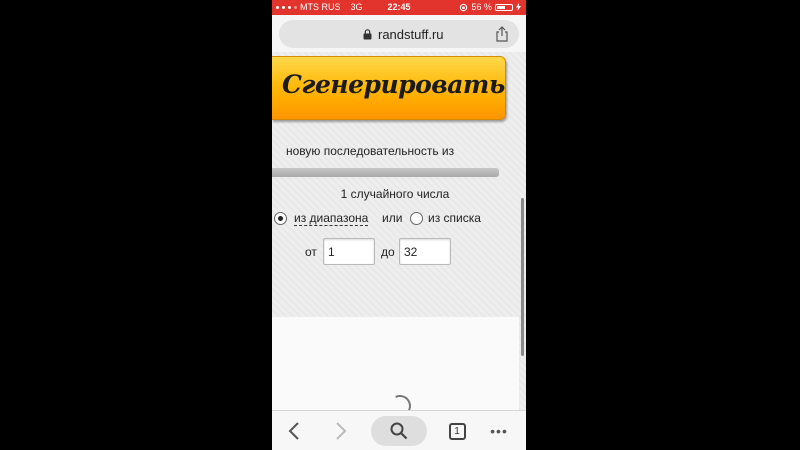 The height and width of the screenshot is (450, 800). I want to click on list-radio, so click(416, 218).